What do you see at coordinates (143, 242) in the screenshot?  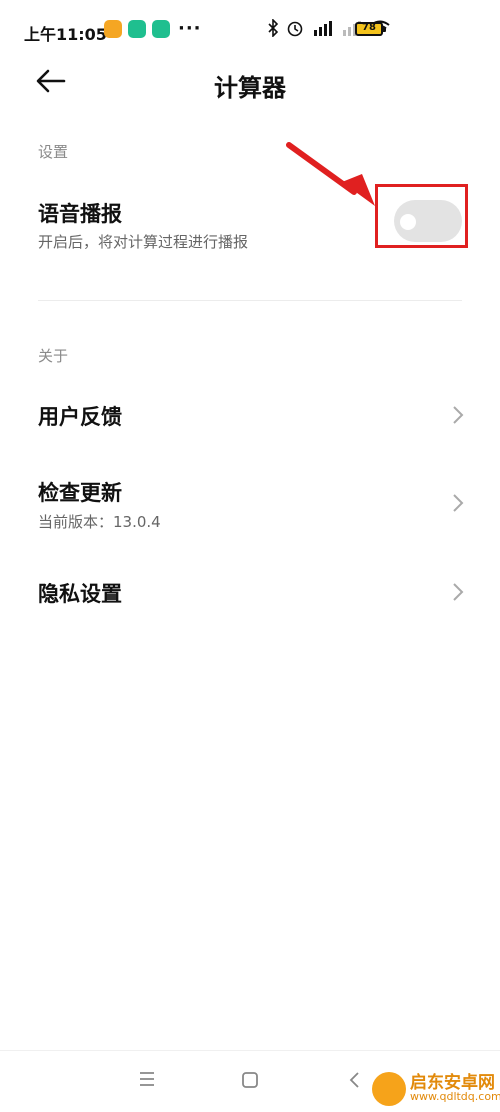 I see `voice-broadcast-subtitle: 开启后，将对计算过程进行播报` at bounding box center [143, 242].